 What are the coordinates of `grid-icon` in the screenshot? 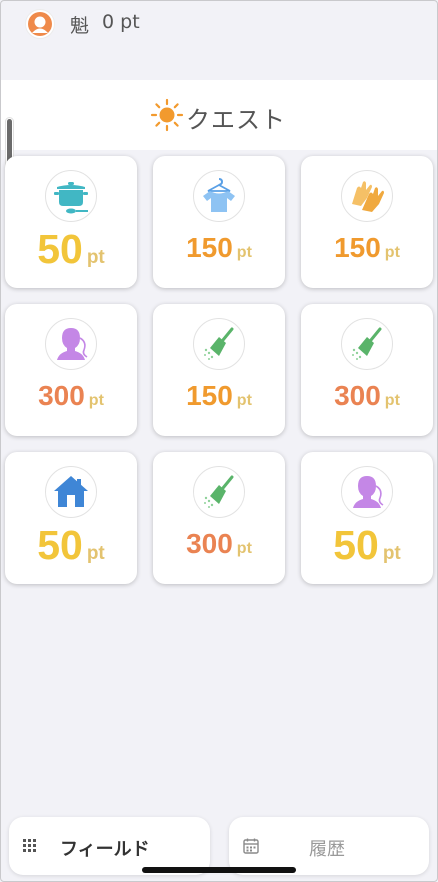 It's located at (29, 845).